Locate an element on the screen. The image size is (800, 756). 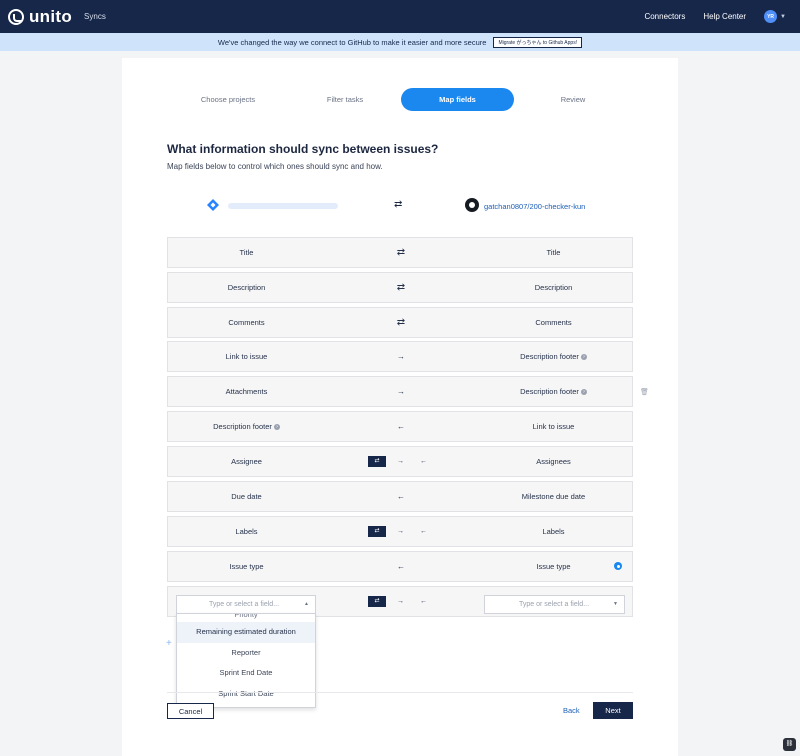
dropdown-option: Remaining estimated duration is located at coordinates (246, 632).